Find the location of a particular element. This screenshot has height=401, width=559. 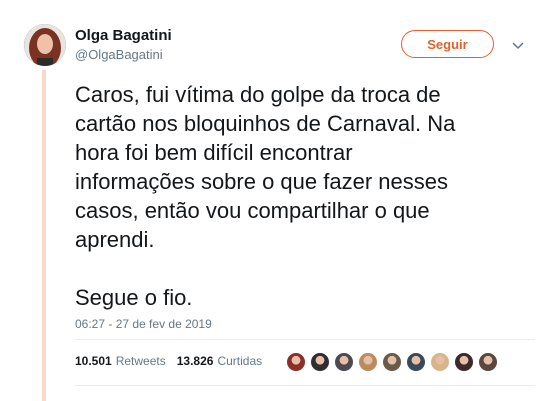

likes-label: Curtidas is located at coordinates (240, 361).